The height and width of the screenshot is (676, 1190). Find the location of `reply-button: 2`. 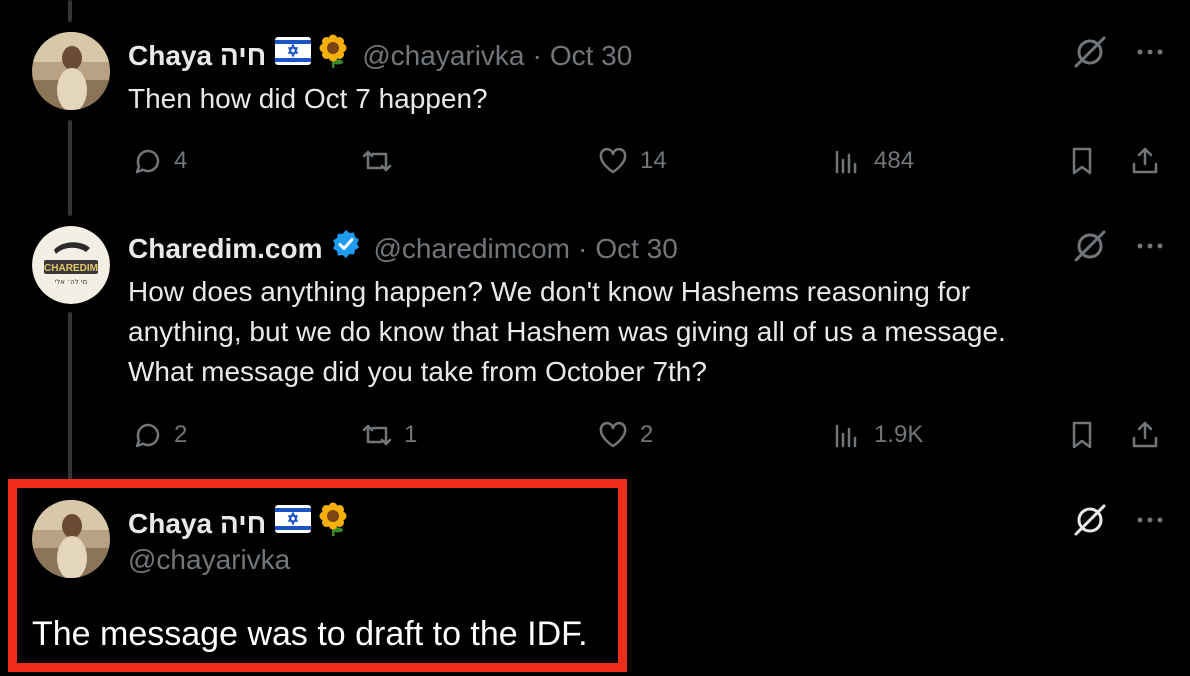

reply-button: 2 is located at coordinates (158, 435).